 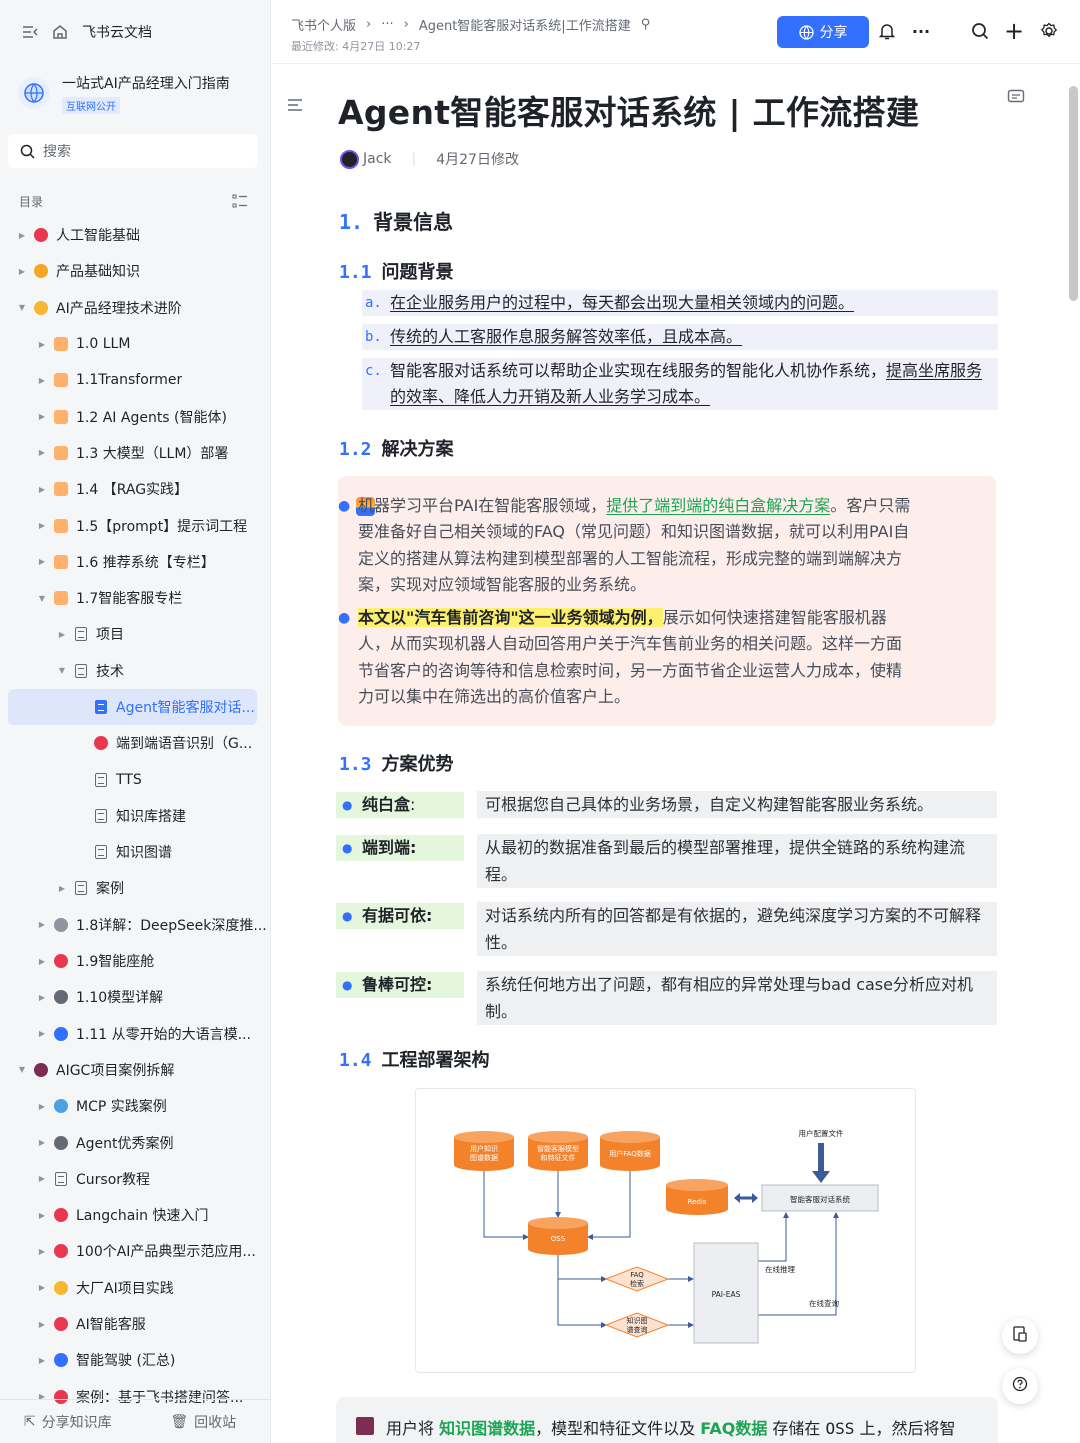 What do you see at coordinates (135, 997) in the screenshot?
I see `sidebar-item: ▶ 1.10模型详解` at bounding box center [135, 997].